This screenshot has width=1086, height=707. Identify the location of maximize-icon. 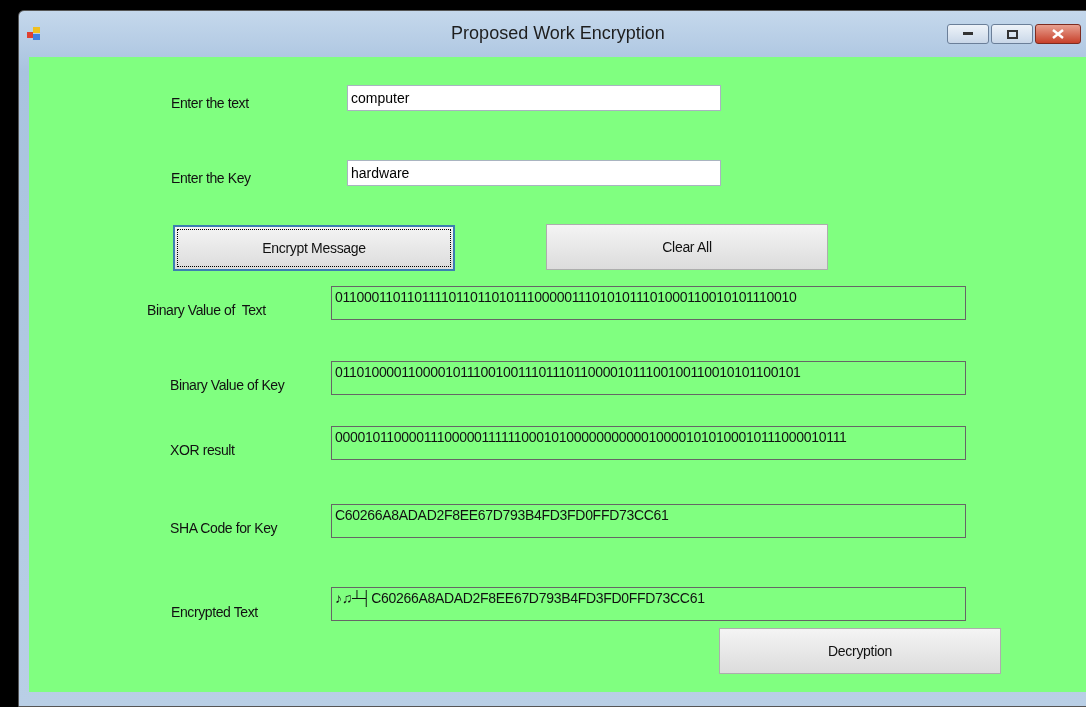
(1012, 34).